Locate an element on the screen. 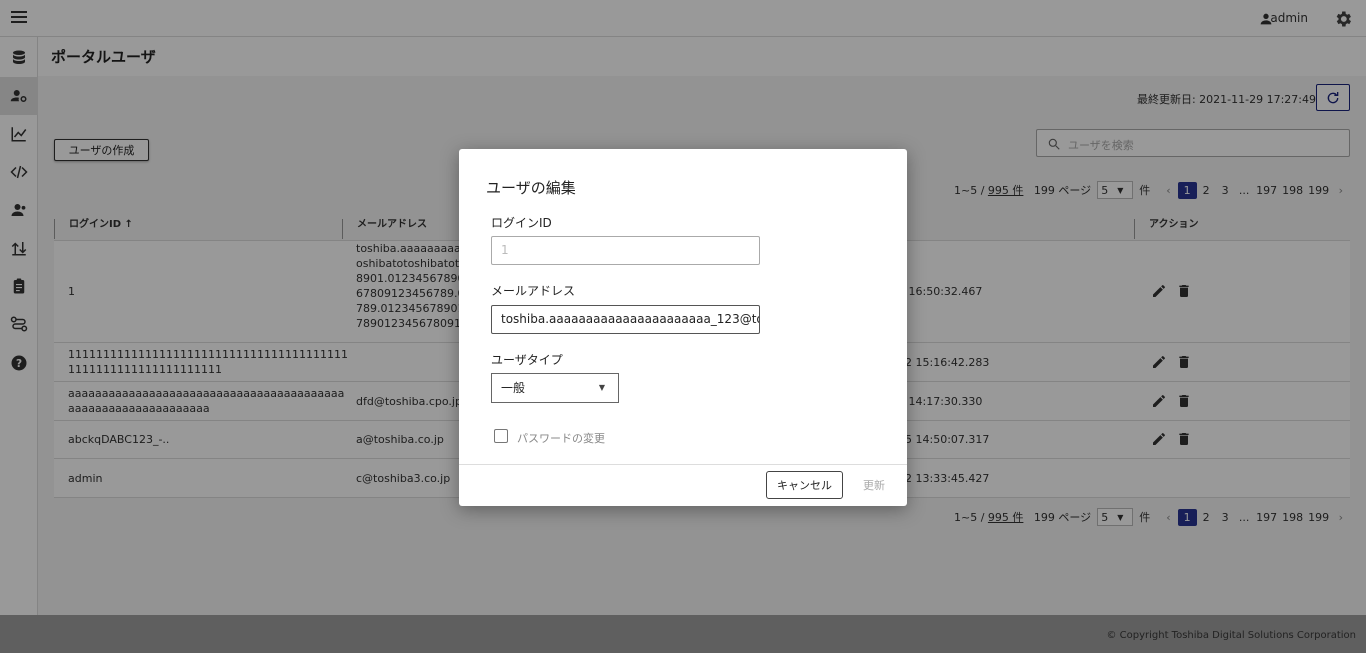  cancel-button: キャンセル is located at coordinates (804, 485).